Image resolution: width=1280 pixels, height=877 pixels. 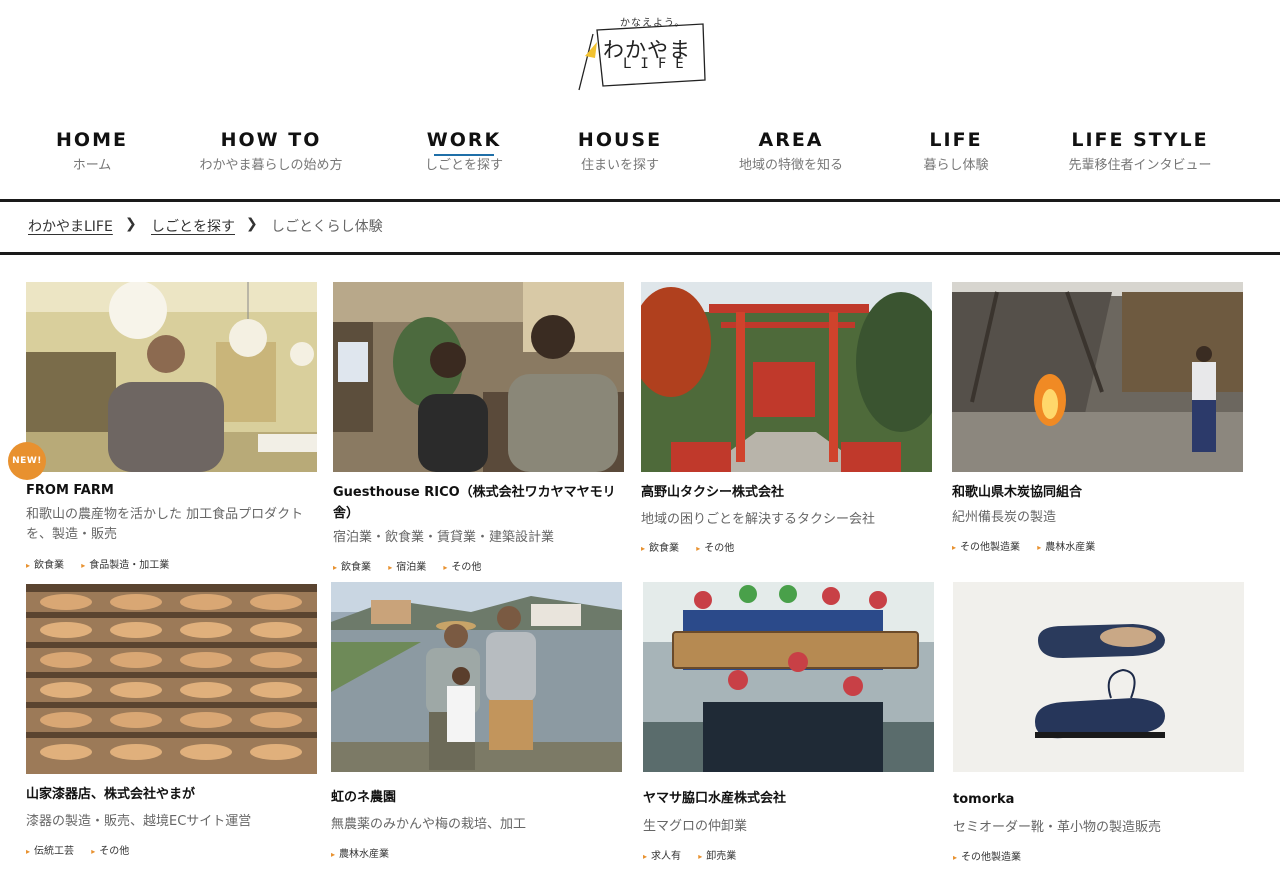 I want to click on tag: ▸ 卸売業, so click(x=717, y=854).